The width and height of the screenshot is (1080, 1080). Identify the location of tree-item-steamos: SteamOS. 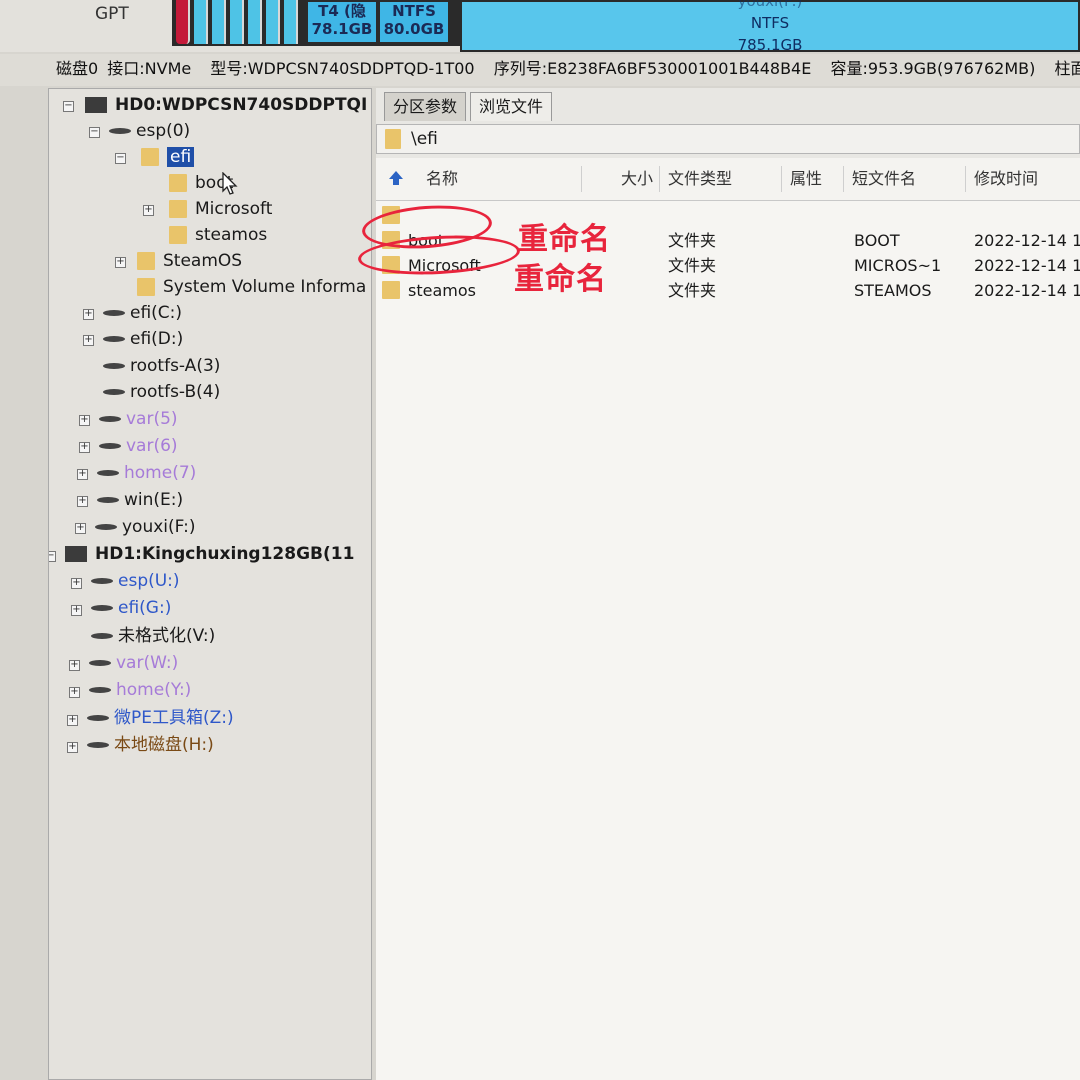
(189, 261).